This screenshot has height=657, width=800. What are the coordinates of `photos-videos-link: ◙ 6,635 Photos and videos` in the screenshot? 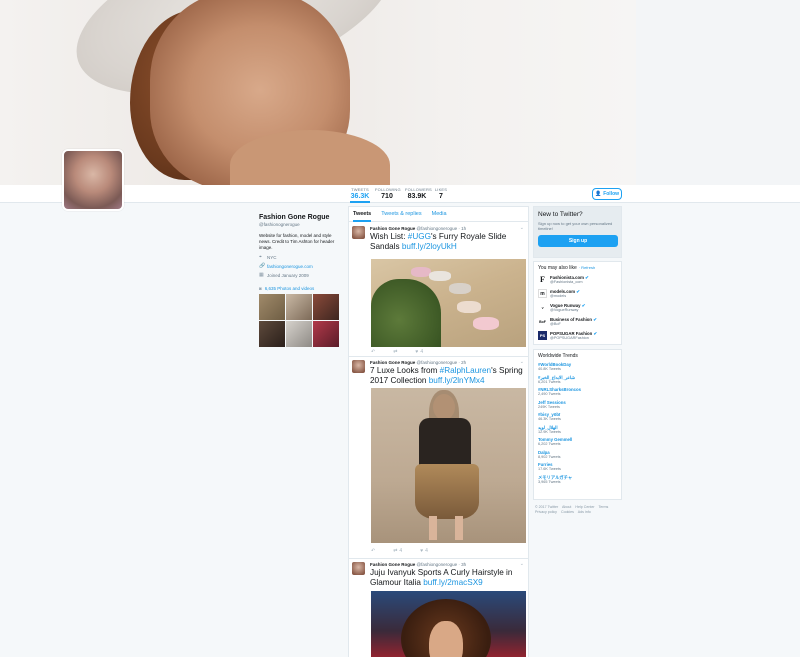 It's located at (301, 288).